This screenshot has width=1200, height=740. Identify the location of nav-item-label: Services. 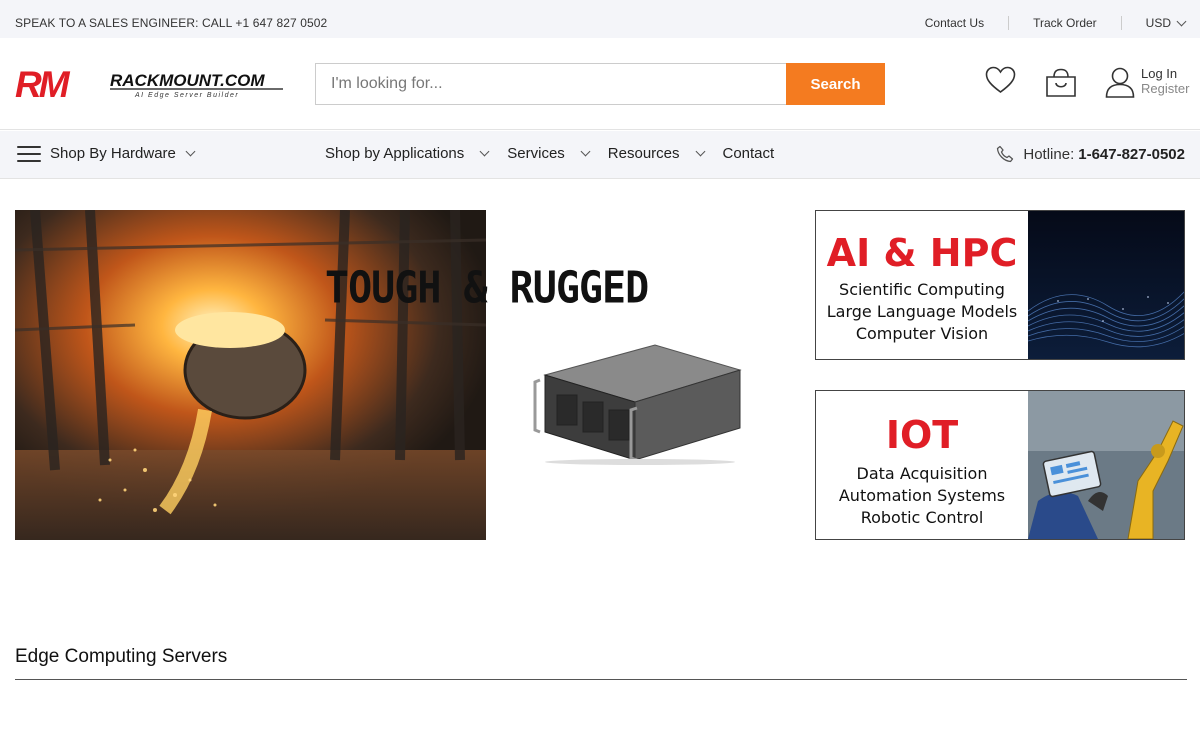
(536, 153).